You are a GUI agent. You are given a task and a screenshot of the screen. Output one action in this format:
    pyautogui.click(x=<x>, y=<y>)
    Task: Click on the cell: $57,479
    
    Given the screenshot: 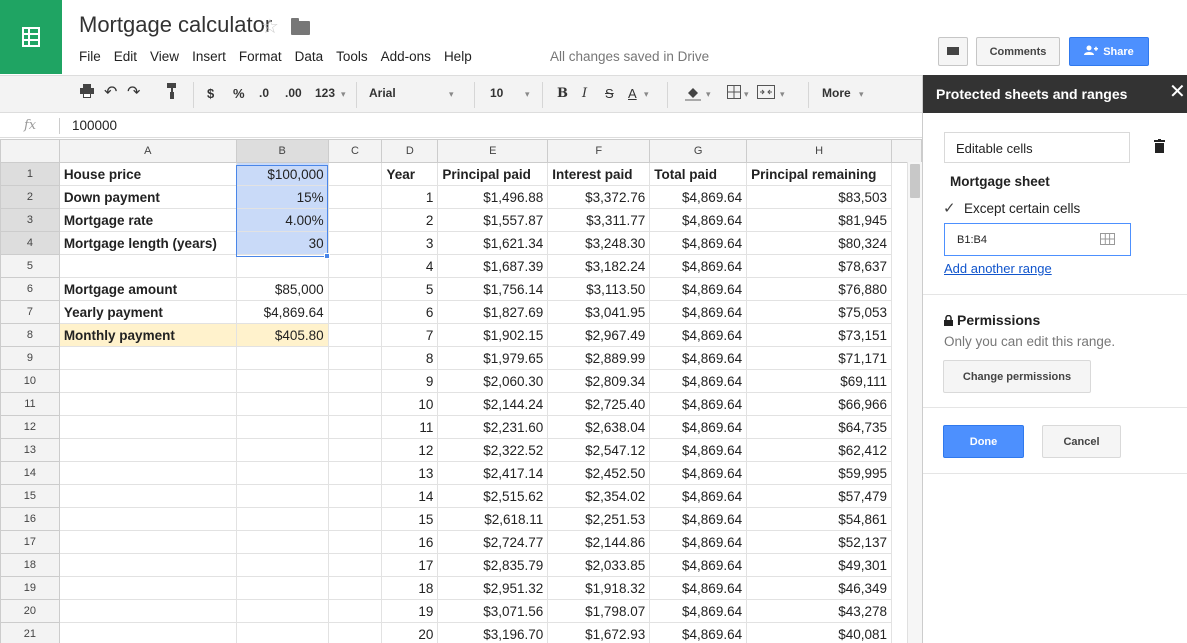 What is the action you would take?
    pyautogui.click(x=819, y=496)
    